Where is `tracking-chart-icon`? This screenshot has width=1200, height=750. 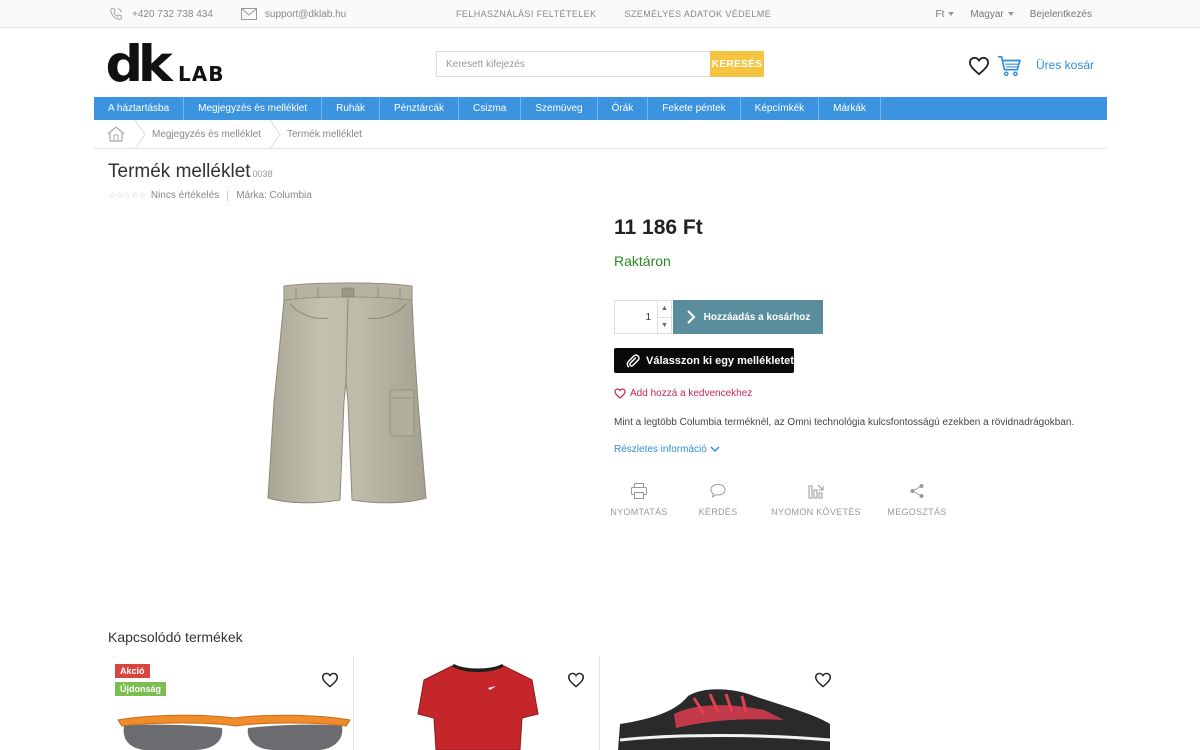 tracking-chart-icon is located at coordinates (816, 491).